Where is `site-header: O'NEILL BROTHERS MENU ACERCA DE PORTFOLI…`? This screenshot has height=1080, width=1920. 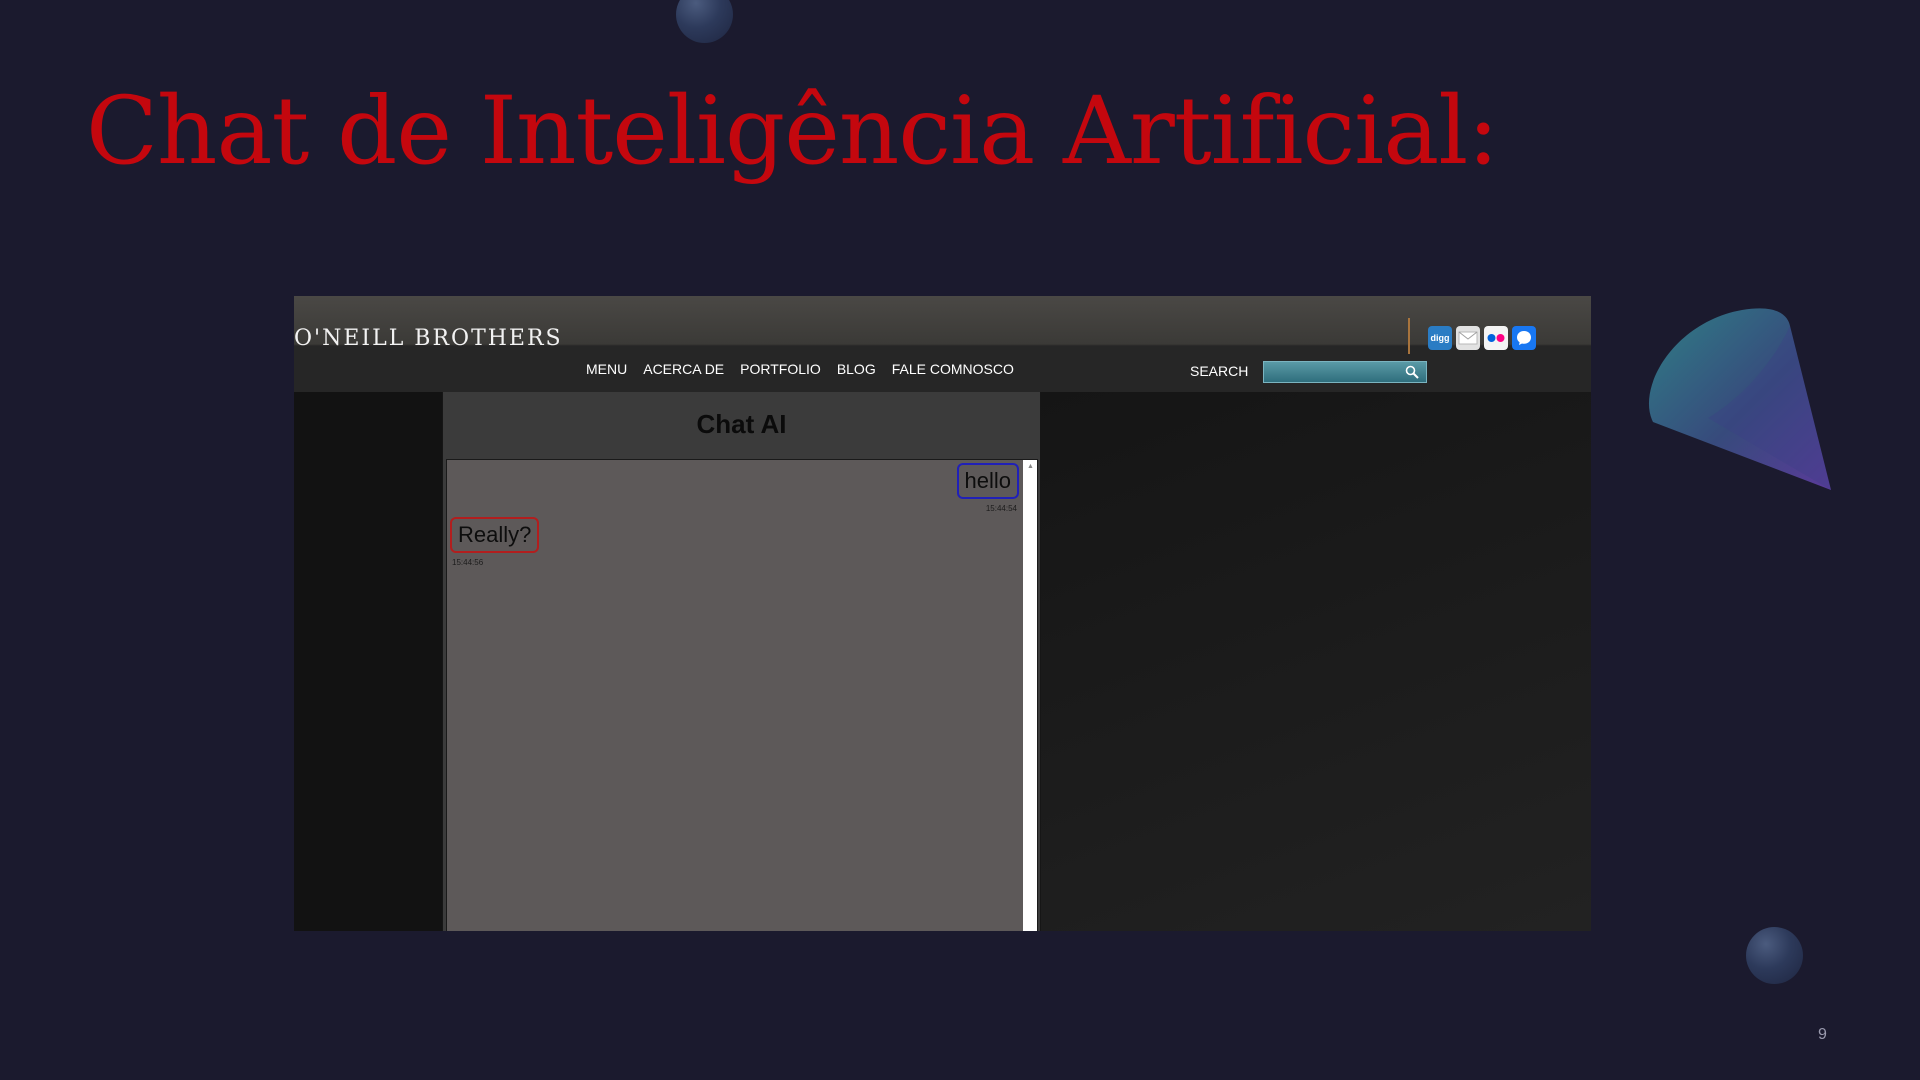
site-header: O'NEILL BROTHERS MENU ACERCA DE PORTFOLI… is located at coordinates (942, 344).